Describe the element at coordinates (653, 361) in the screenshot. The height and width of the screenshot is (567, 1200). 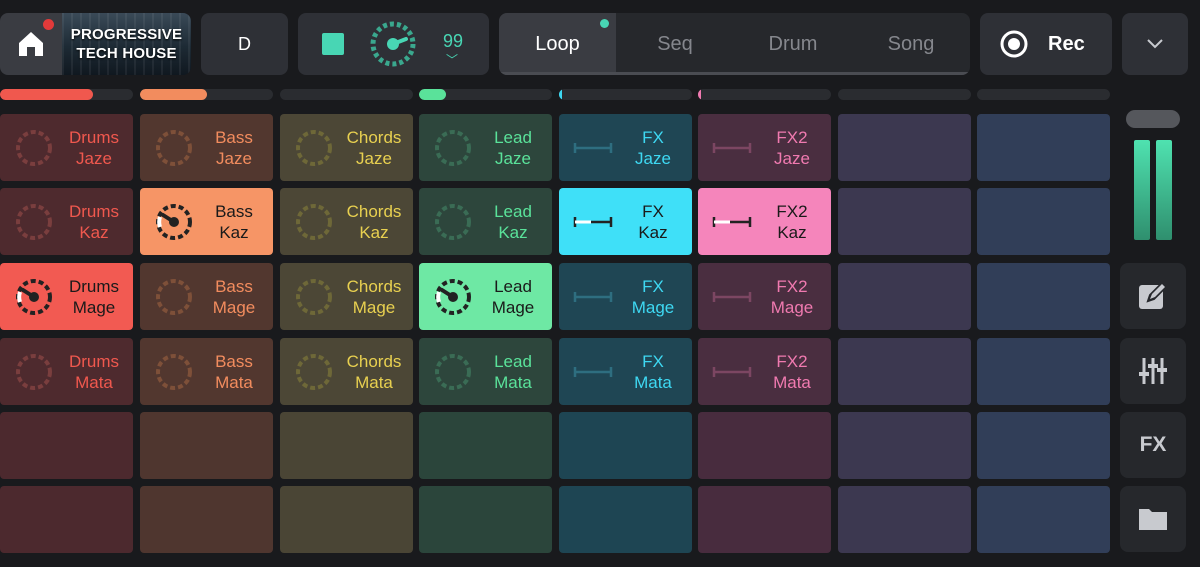
I see `clip-track-name: FX` at that location.